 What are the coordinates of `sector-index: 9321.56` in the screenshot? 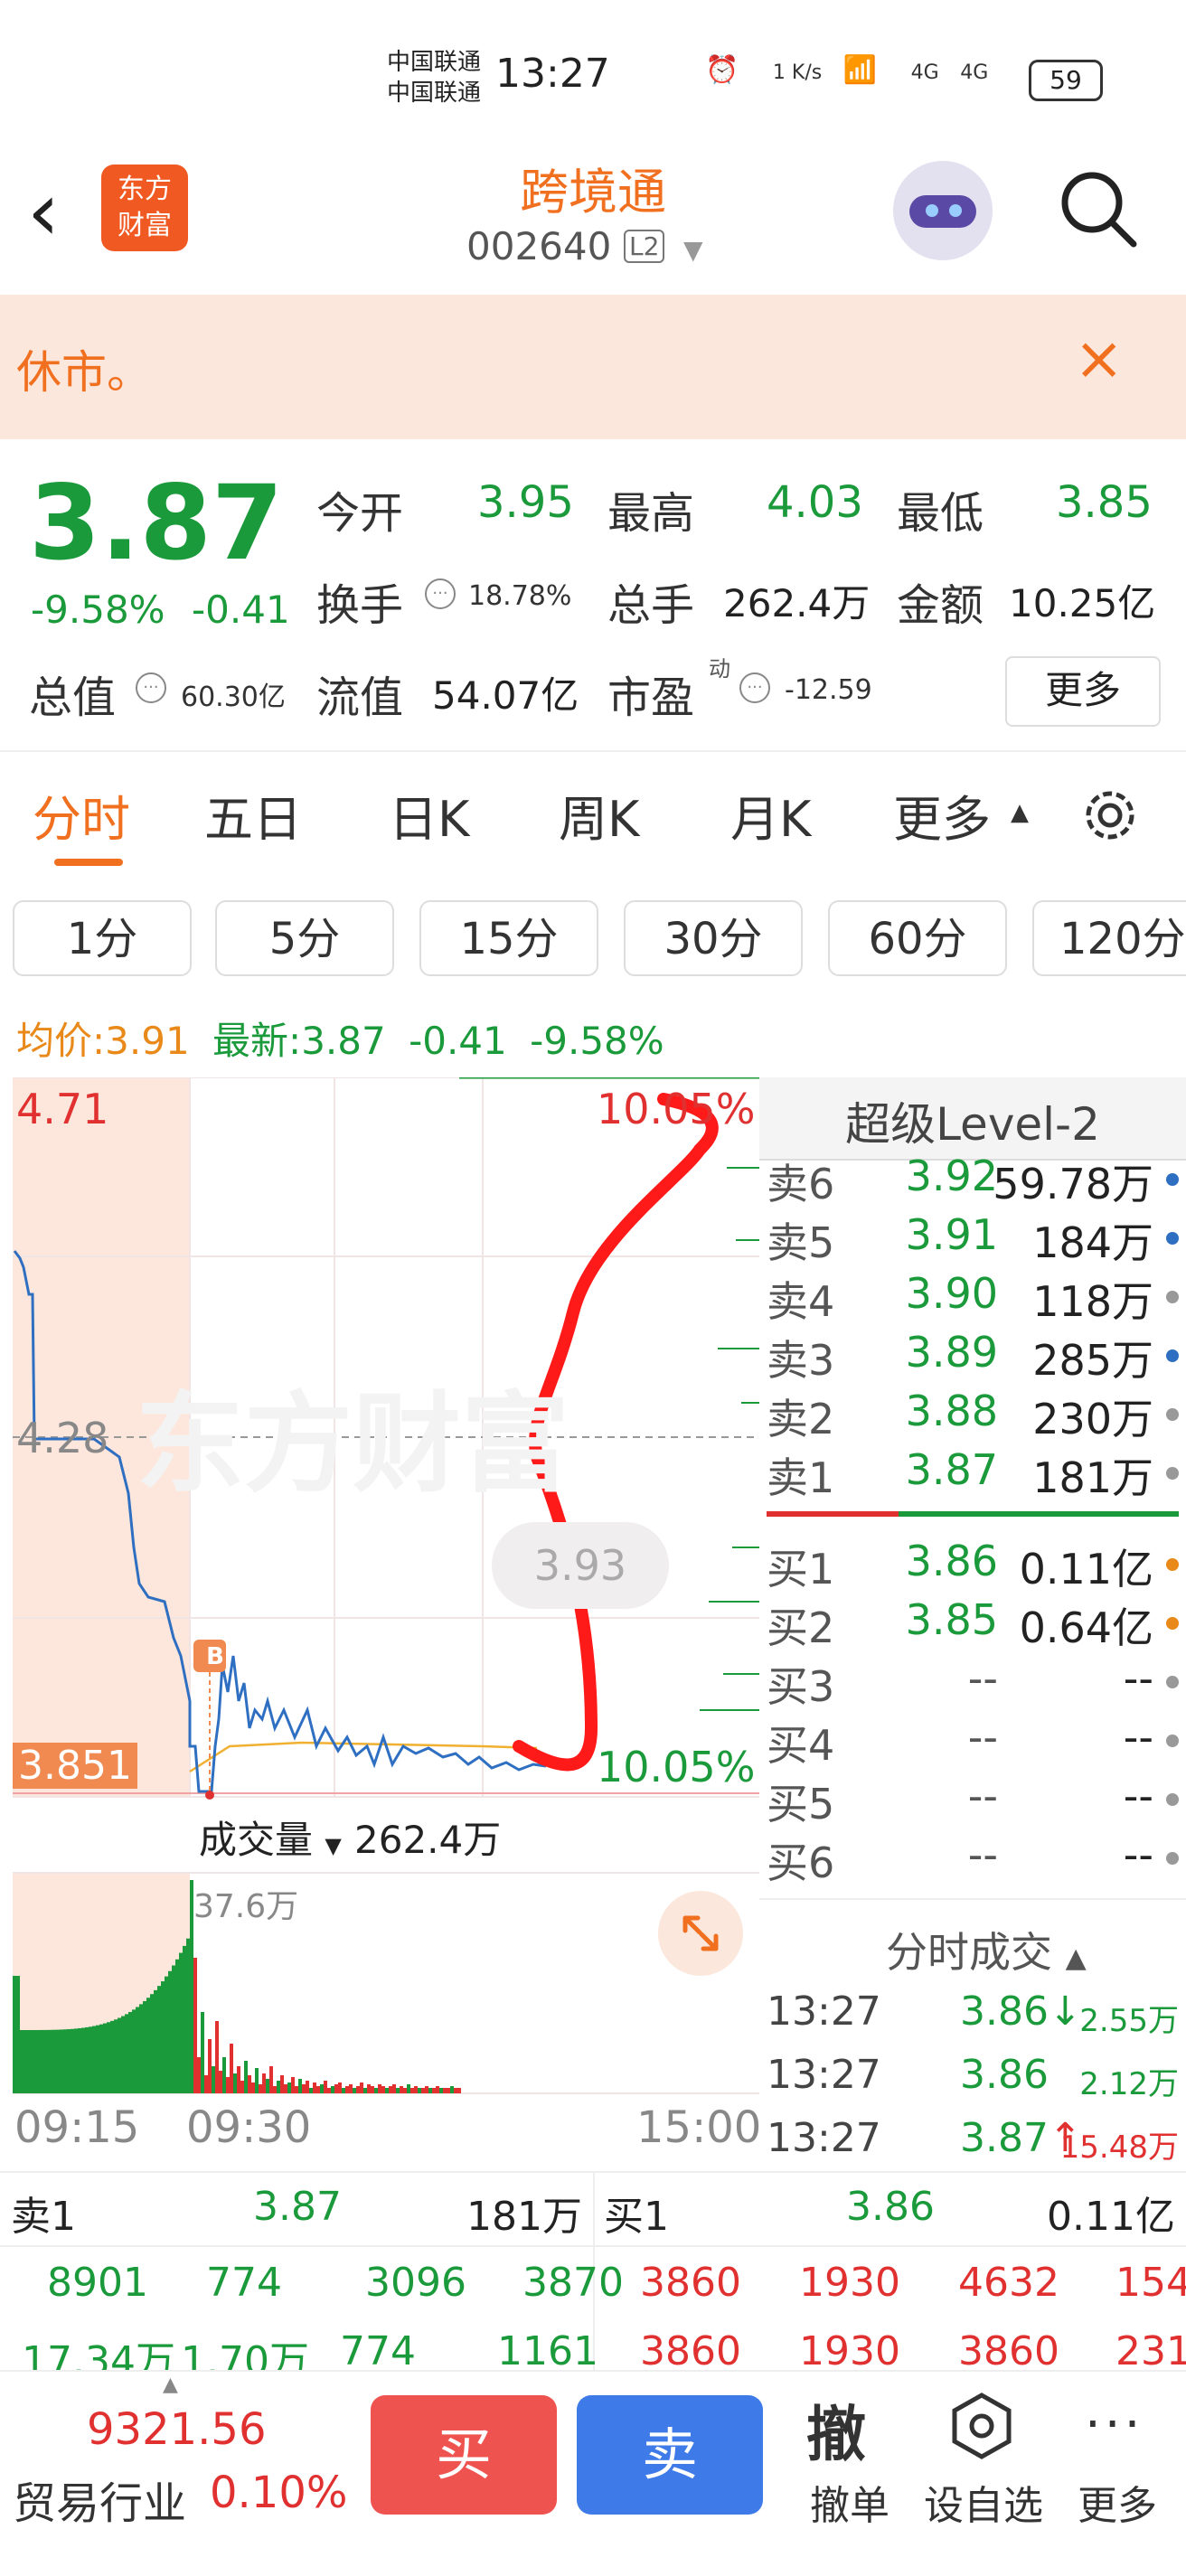 It's located at (177, 2429).